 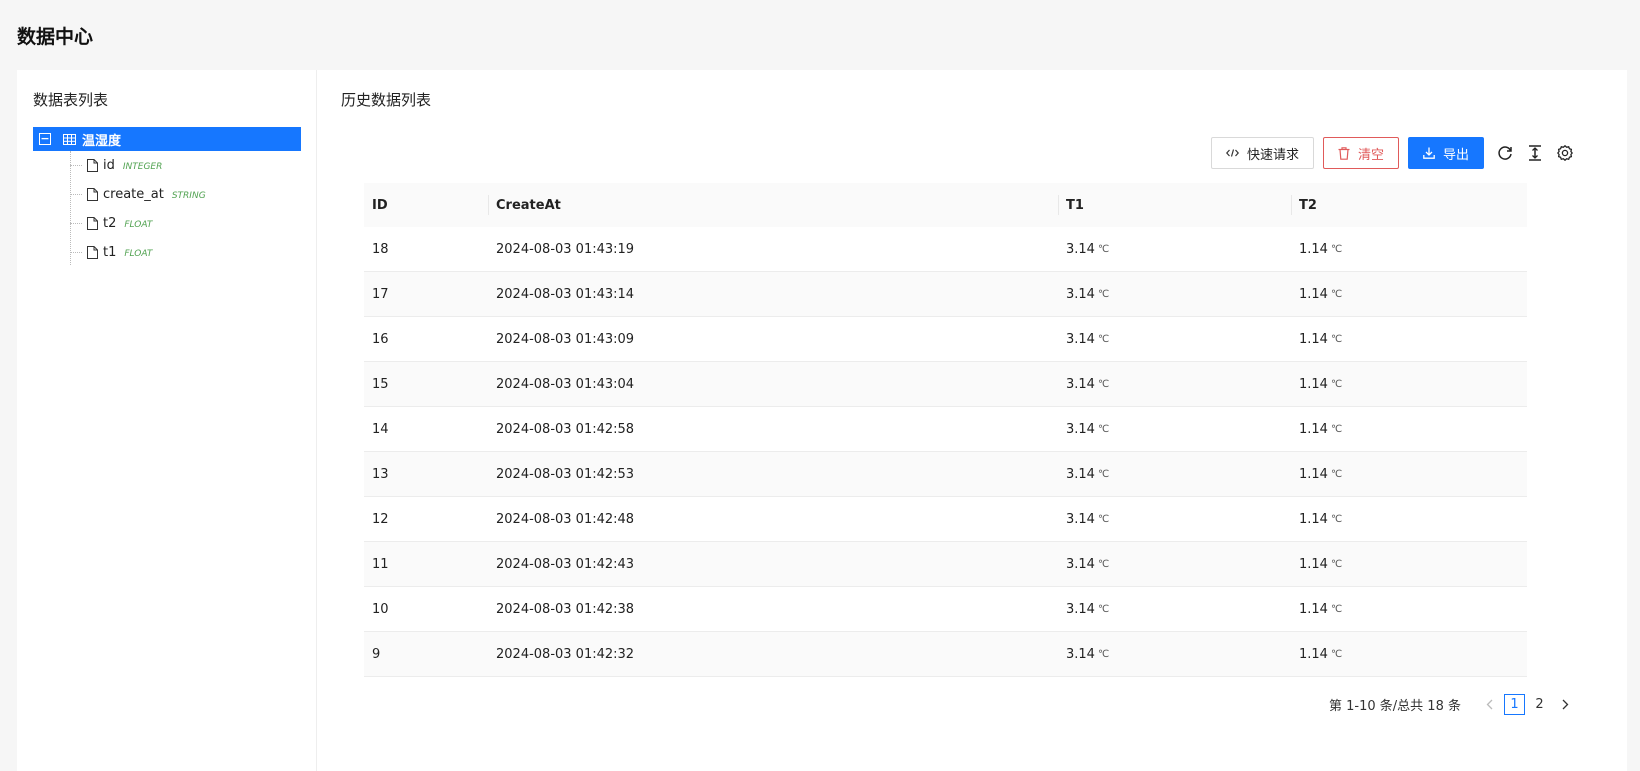 What do you see at coordinates (69, 139) in the screenshot?
I see `table-icon` at bounding box center [69, 139].